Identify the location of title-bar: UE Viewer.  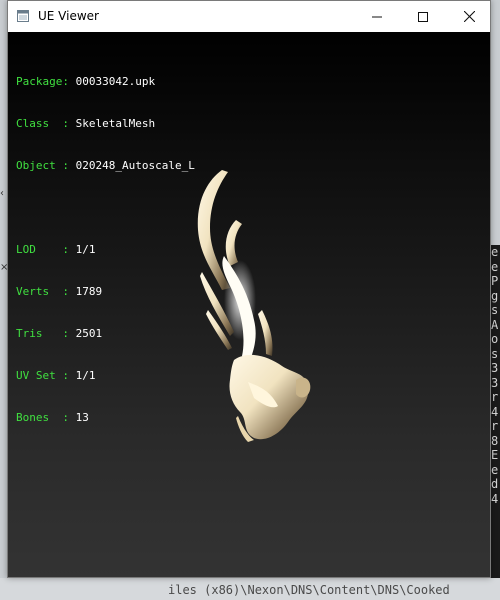
(249, 16).